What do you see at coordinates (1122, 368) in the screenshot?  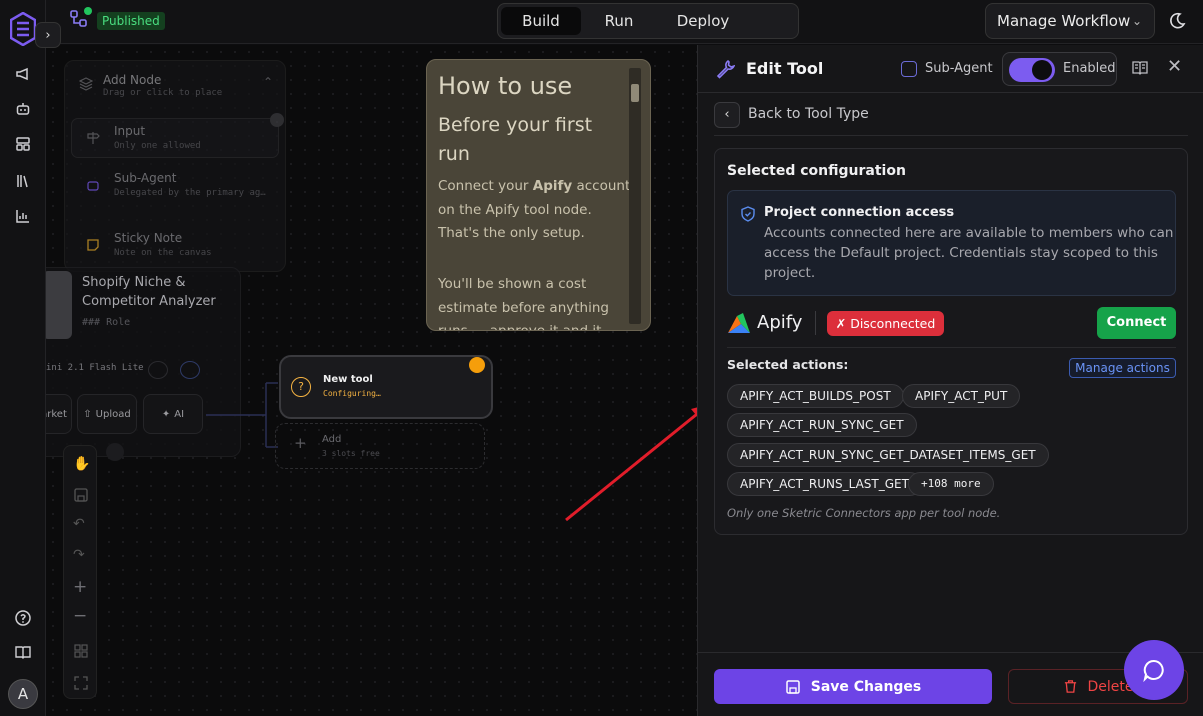 I see `manage-actions-button: Manage actions` at bounding box center [1122, 368].